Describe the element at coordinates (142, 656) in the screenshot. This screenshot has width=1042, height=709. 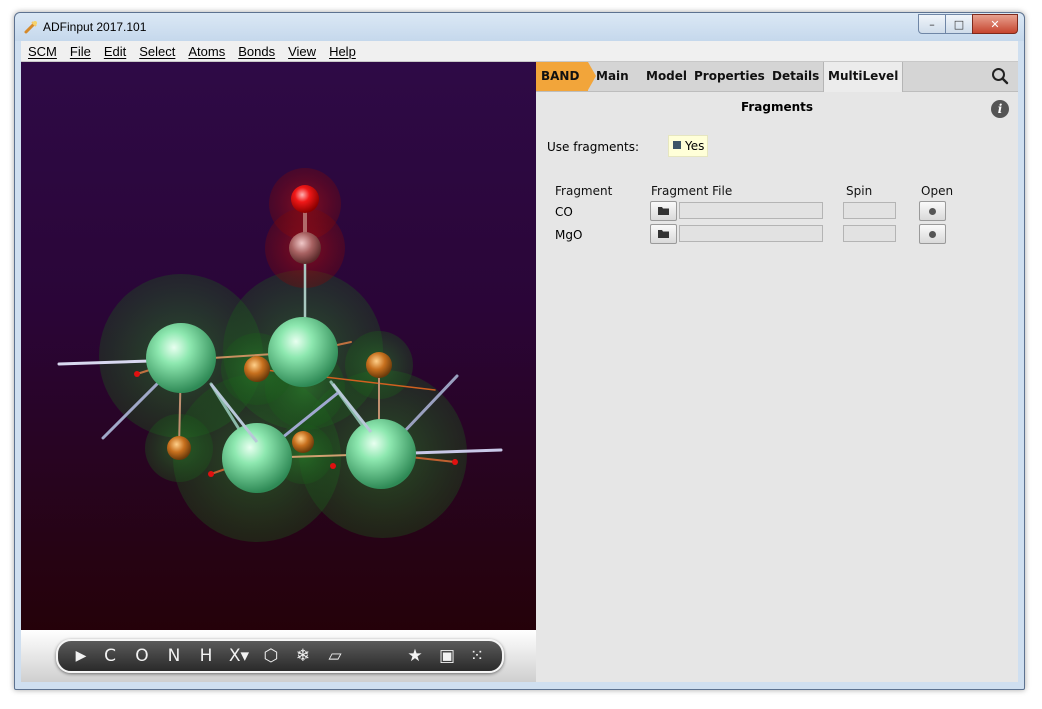
I see `oxygen-atom-tool: O` at that location.